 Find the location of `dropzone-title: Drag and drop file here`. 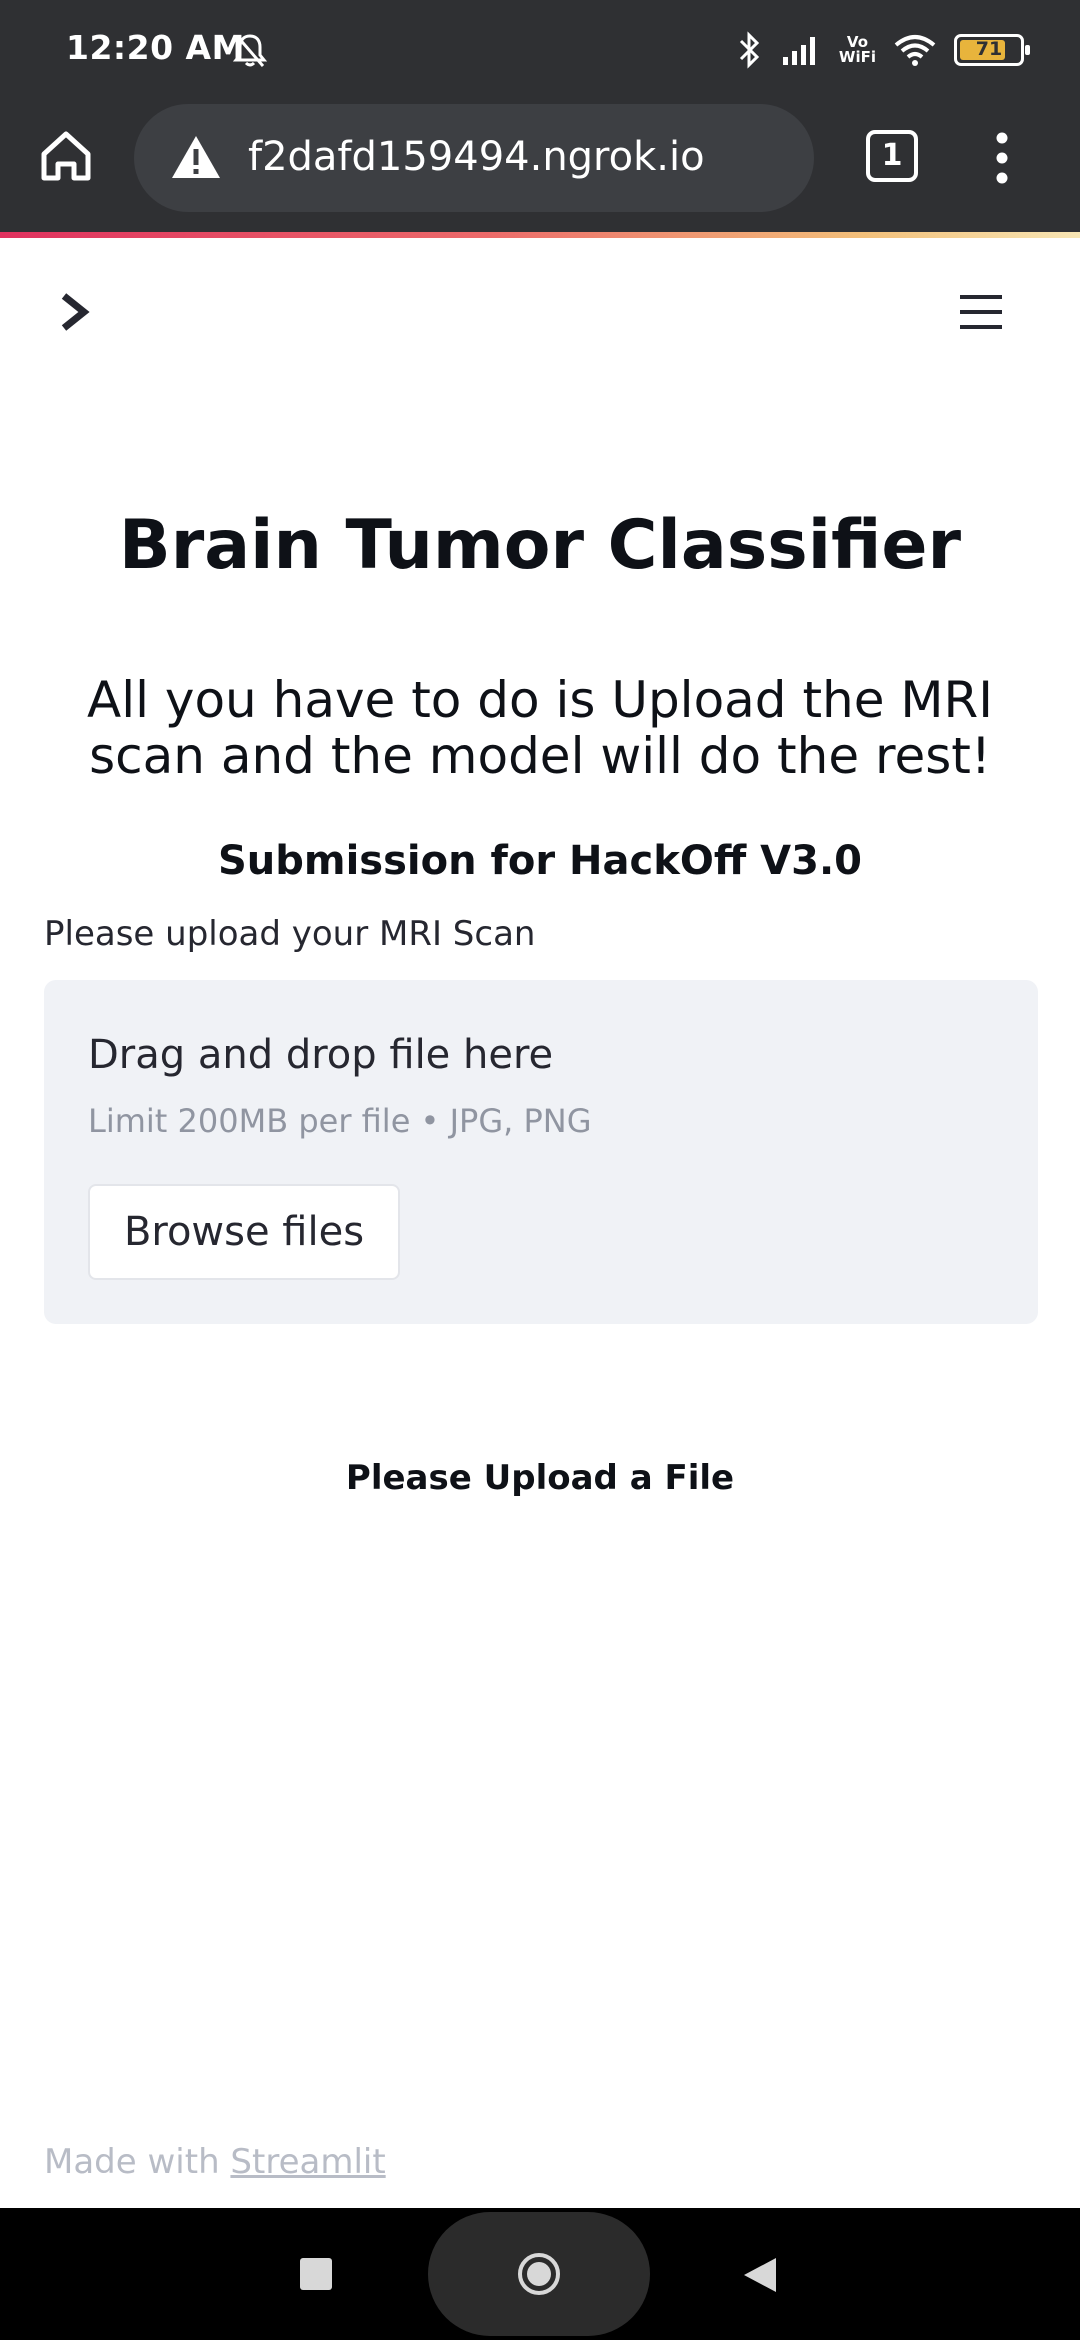

dropzone-title: Drag and drop file here is located at coordinates (321, 1055).